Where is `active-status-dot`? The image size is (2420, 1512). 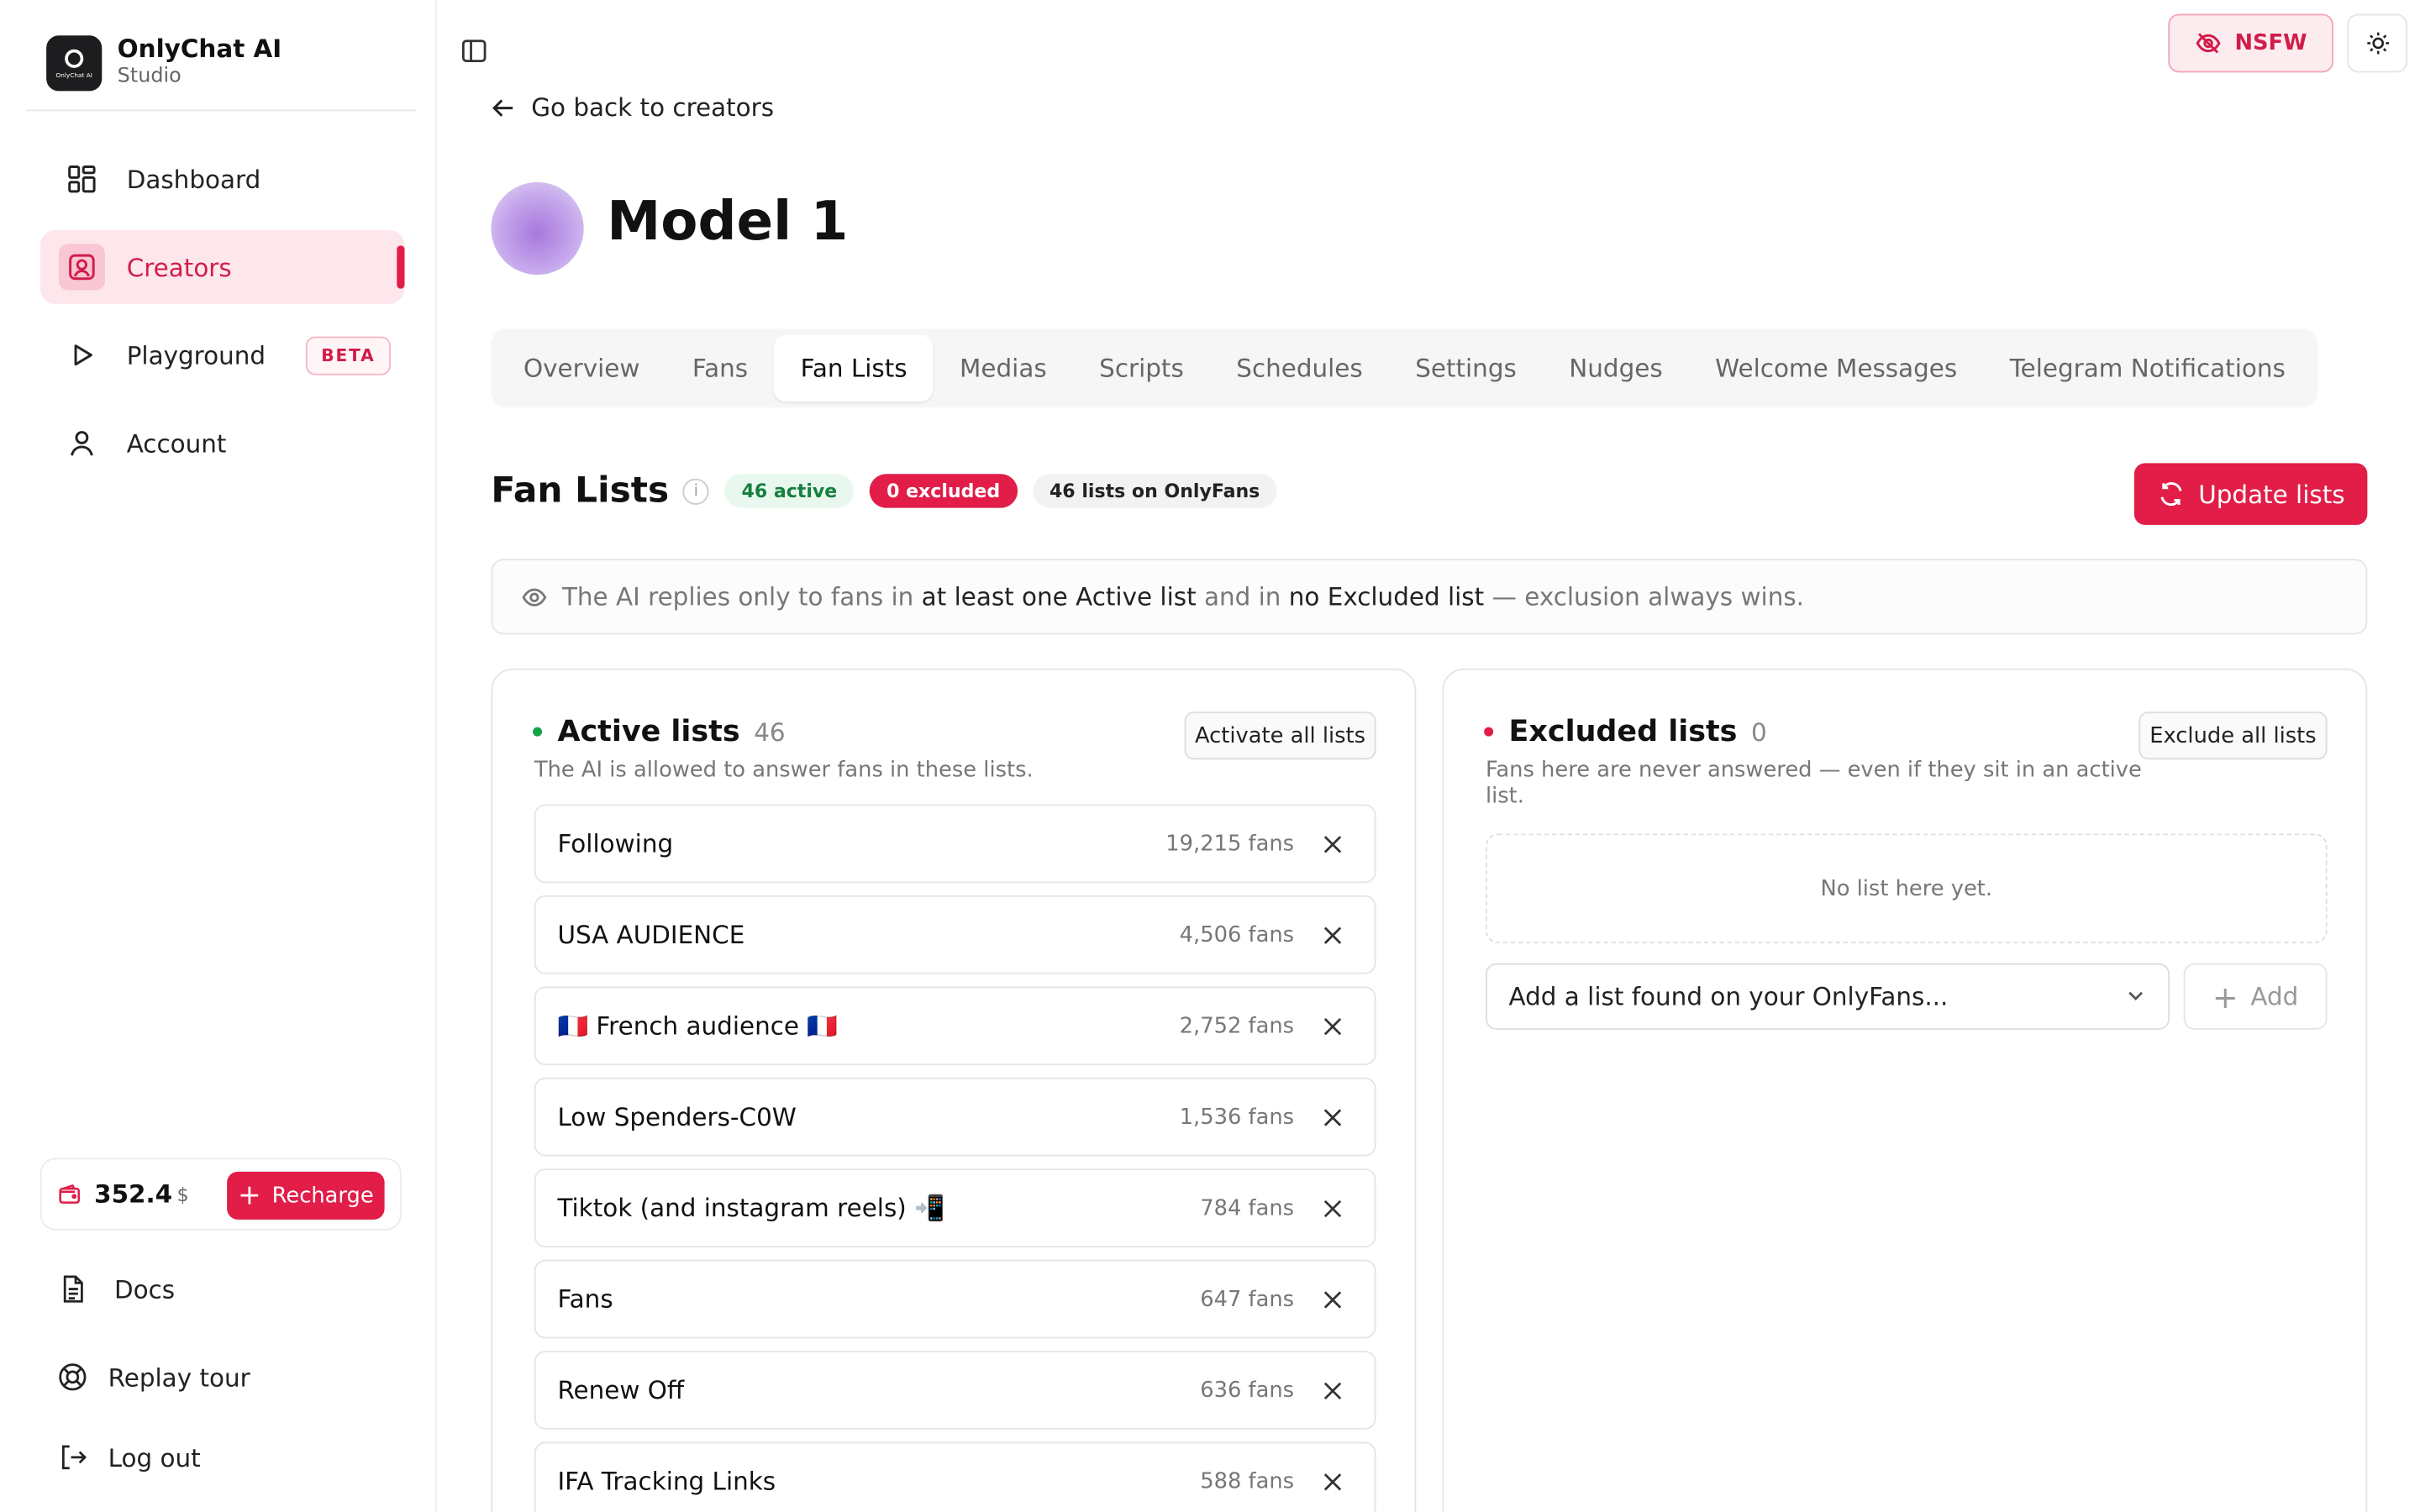 active-status-dot is located at coordinates (538, 732).